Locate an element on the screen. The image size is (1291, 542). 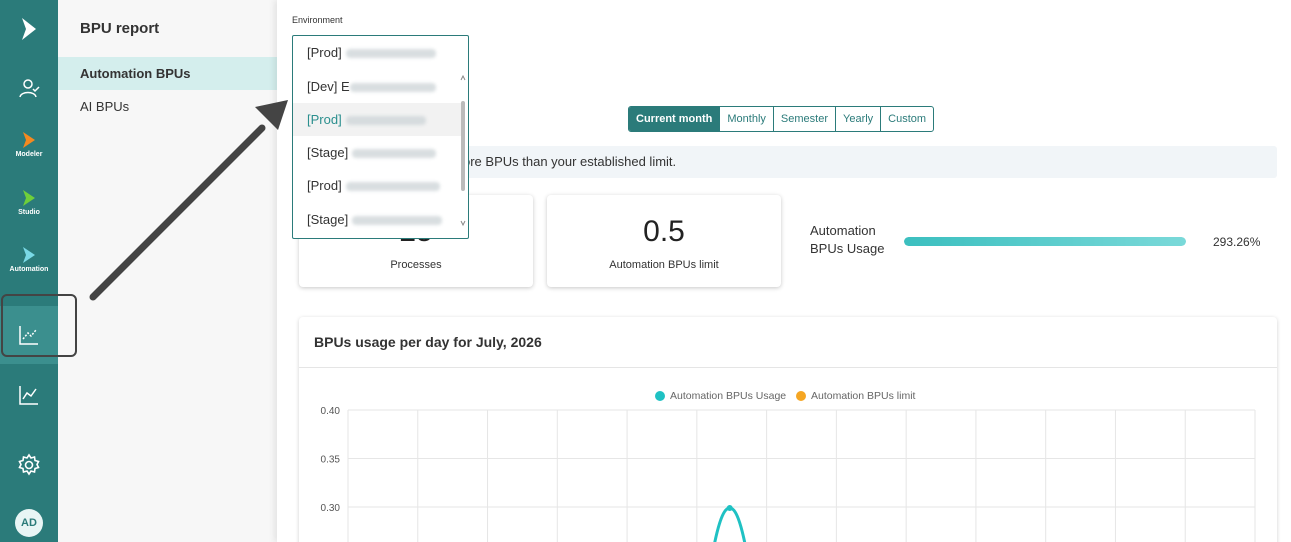
rail-studio: Studio is located at coordinates (29, 202).